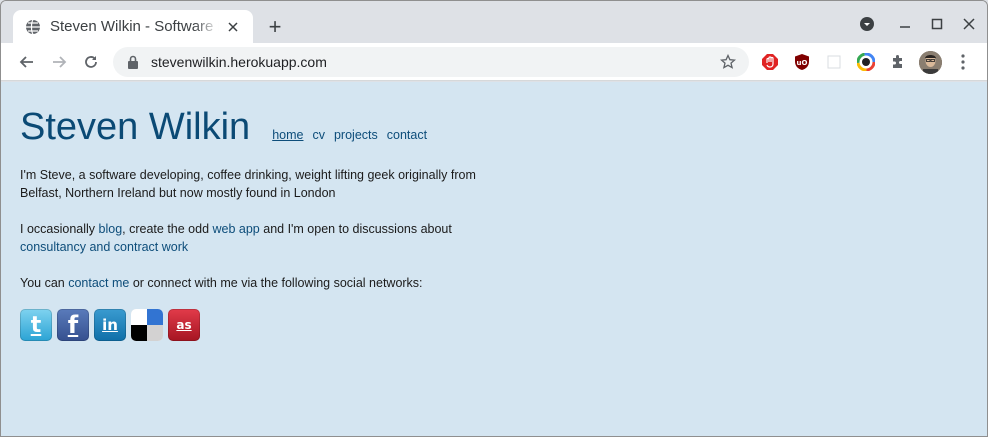 This screenshot has width=988, height=437. I want to click on tab-active: Steven Wilkin - Software E, so click(133, 26).